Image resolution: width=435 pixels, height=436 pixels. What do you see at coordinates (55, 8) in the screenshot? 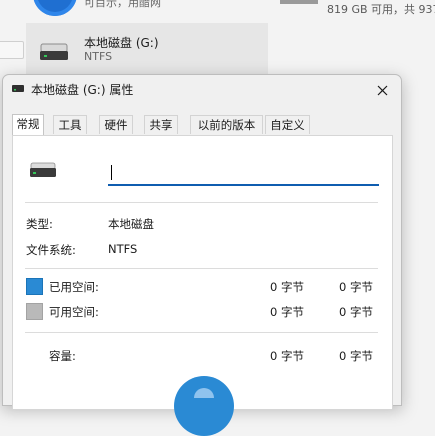
I see `drive-item-icon` at bounding box center [55, 8].